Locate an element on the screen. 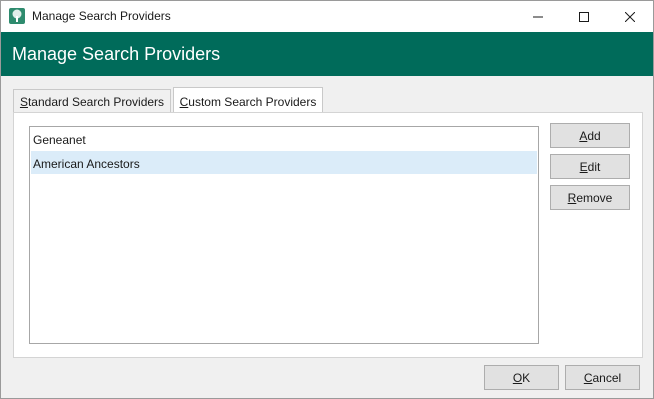 The width and height of the screenshot is (654, 399). remove-mnemonic: R is located at coordinates (572, 198).